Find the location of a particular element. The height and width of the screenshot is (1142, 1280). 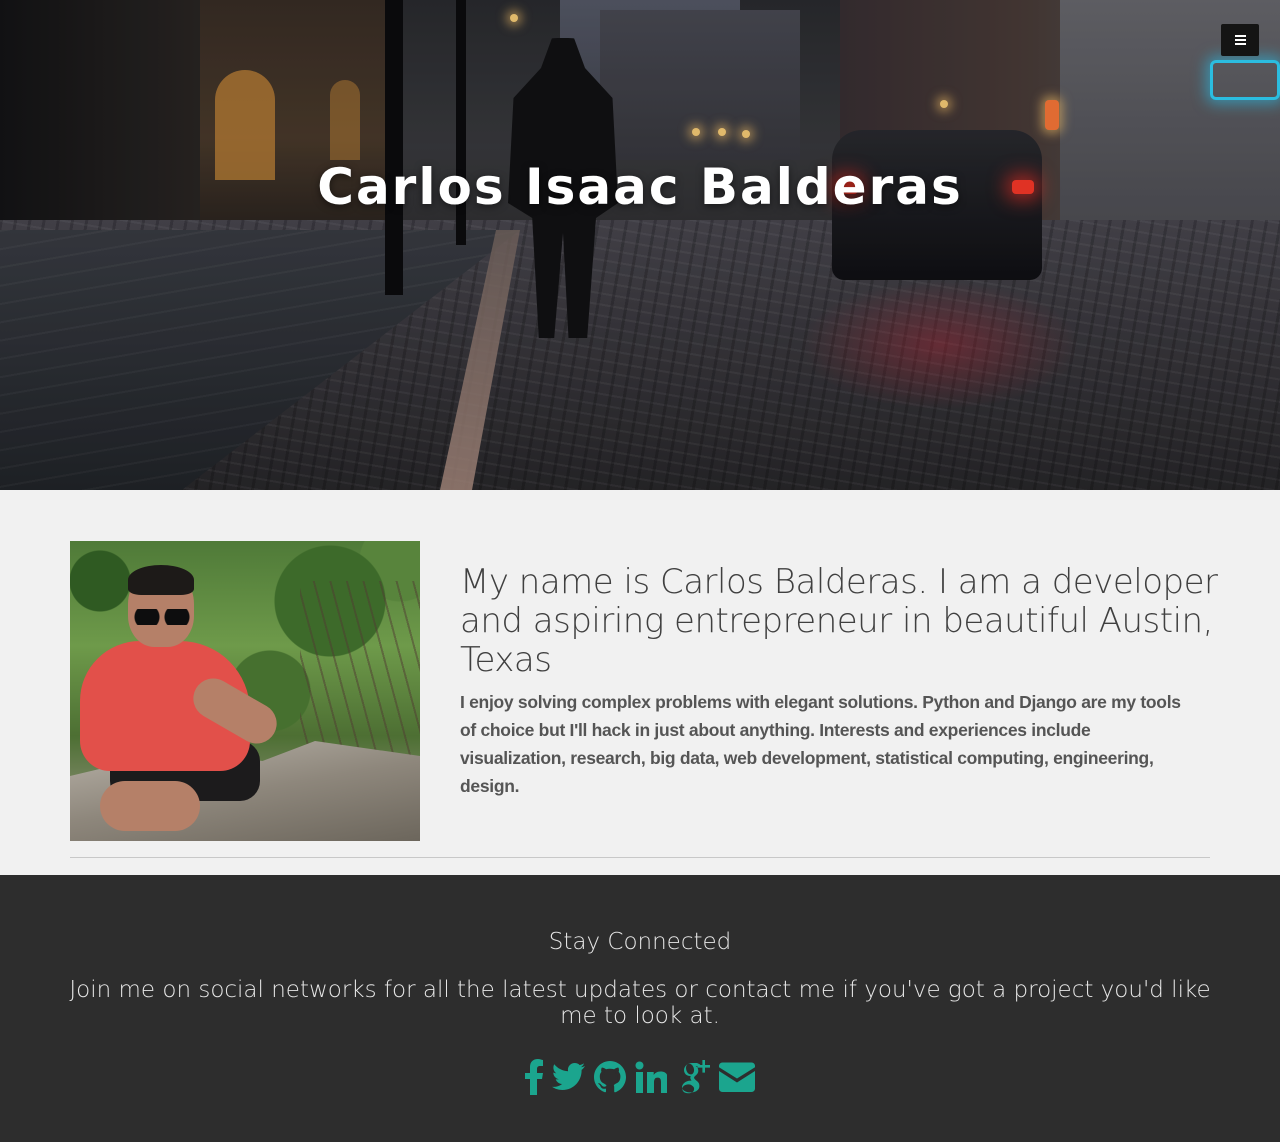

linkedin-icon is located at coordinates (651, 1077).